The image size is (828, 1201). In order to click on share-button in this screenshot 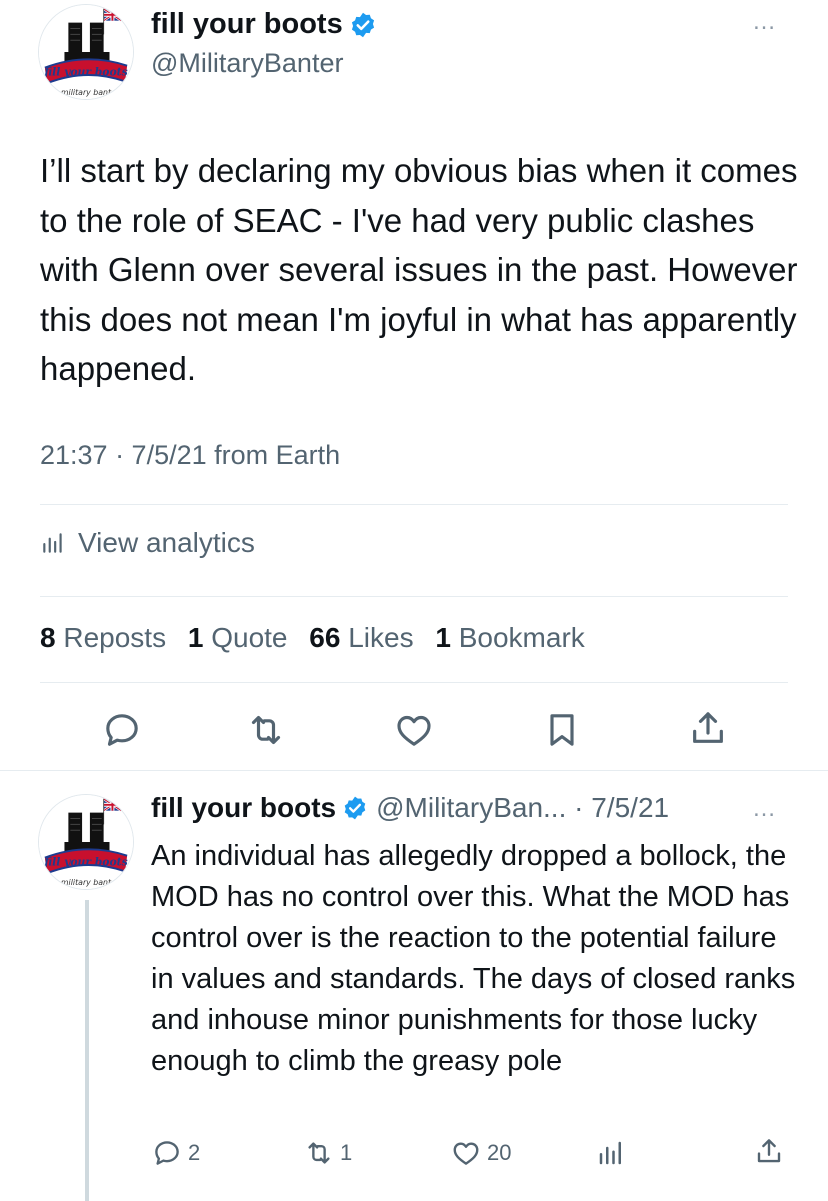, I will do `click(708, 728)`.